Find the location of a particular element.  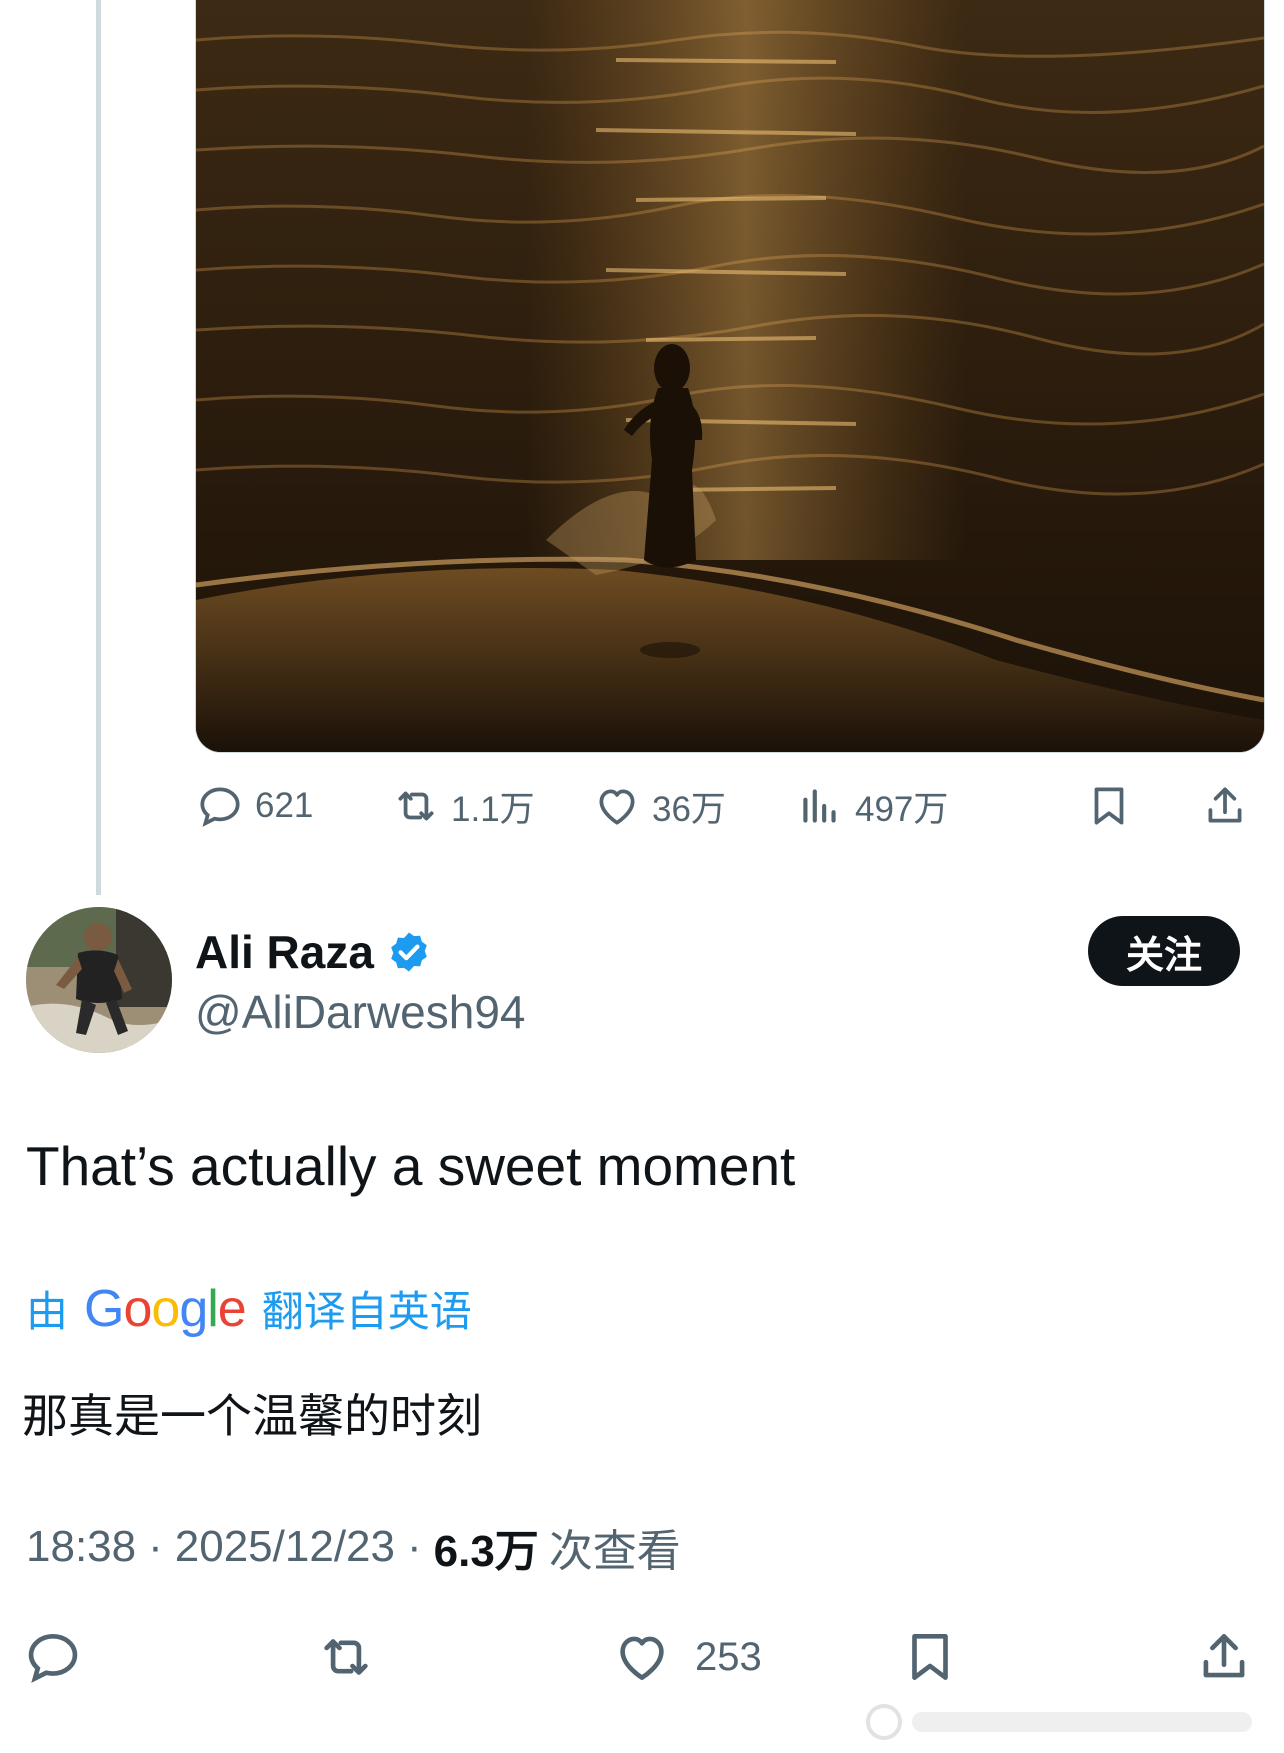

tweet-views-label: 次查看 is located at coordinates (614, 1551).